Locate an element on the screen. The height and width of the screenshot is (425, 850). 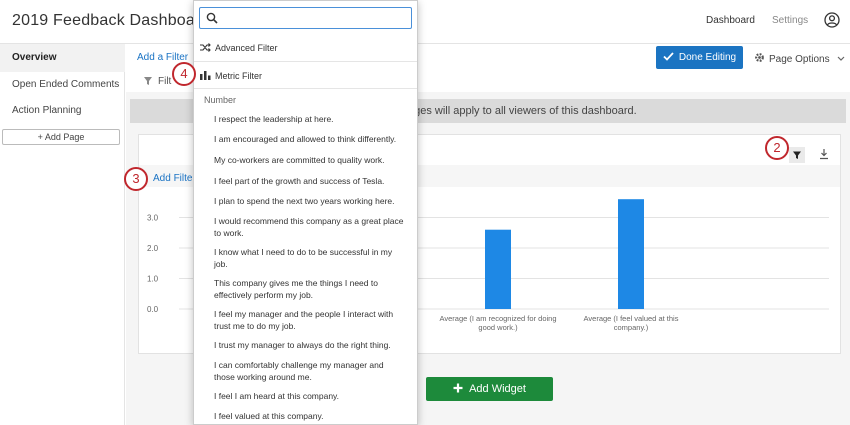
y-tick-label: 3.0 is located at coordinates (153, 218).